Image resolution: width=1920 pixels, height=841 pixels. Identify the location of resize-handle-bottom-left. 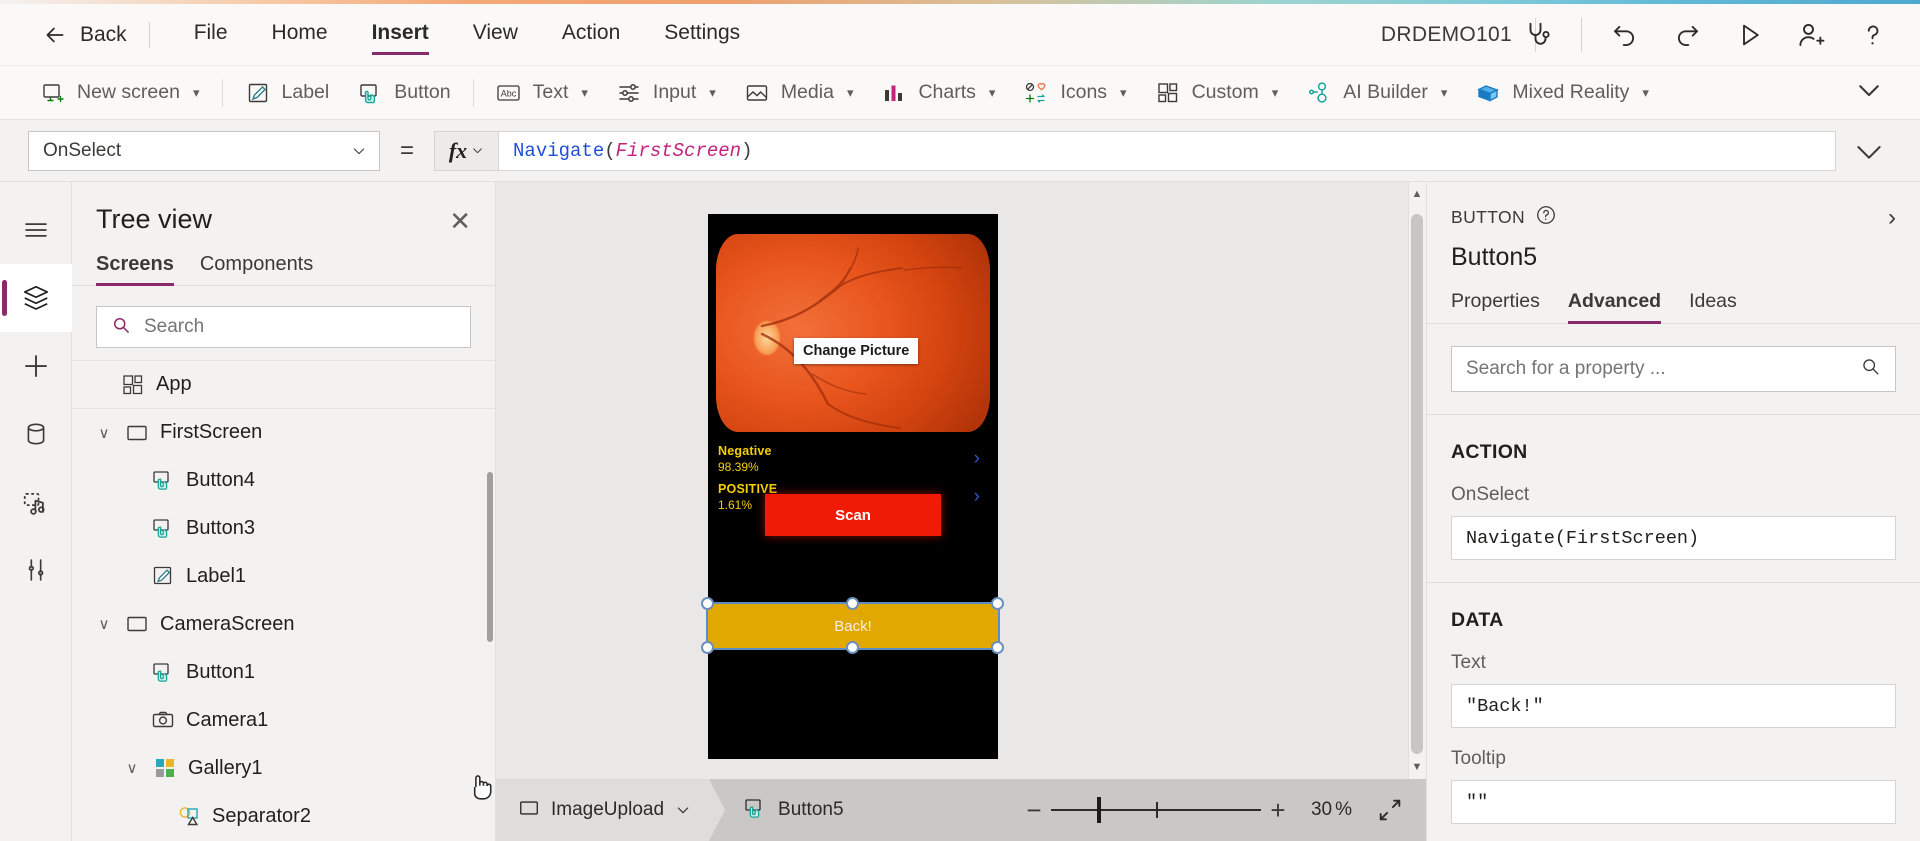
(707, 647).